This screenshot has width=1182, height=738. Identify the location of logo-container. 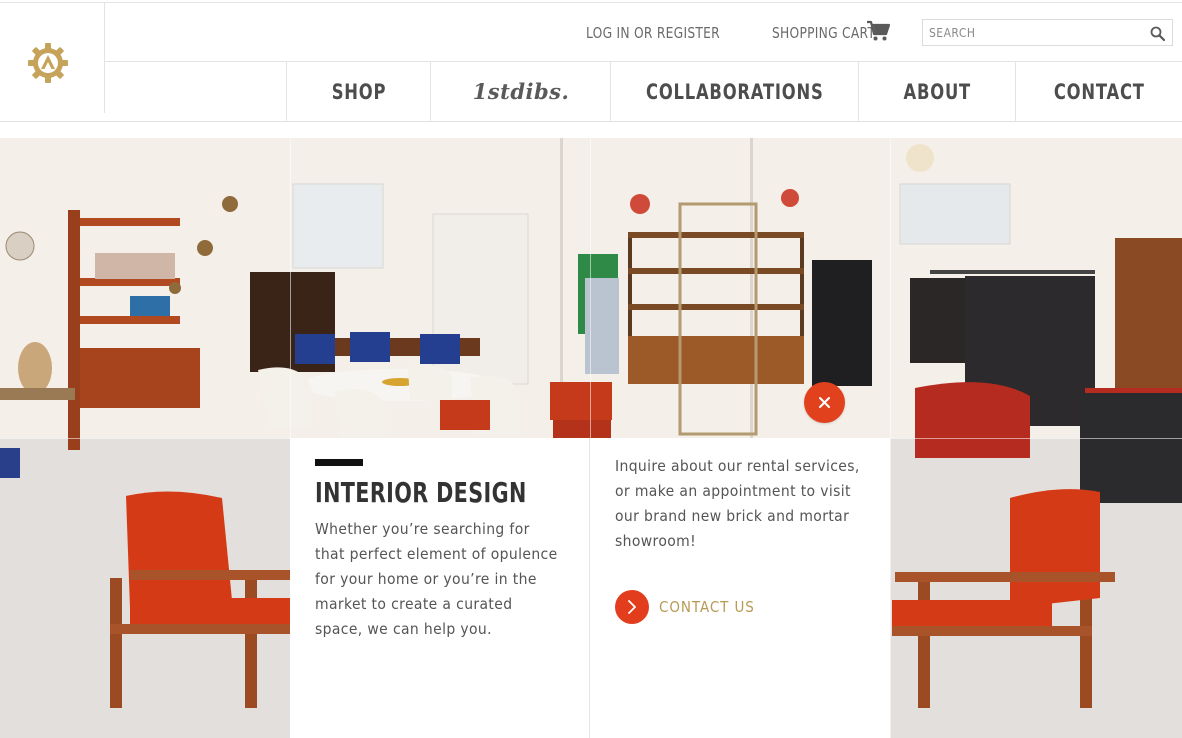
(52, 58).